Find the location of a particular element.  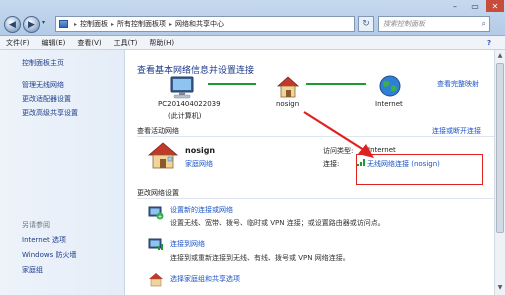

control-panel-icon is located at coordinates (63, 24).